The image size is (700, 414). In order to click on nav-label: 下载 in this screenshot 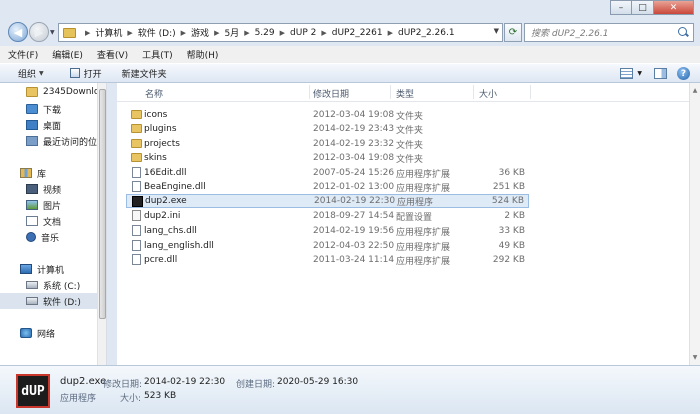, I will do `click(52, 110)`.